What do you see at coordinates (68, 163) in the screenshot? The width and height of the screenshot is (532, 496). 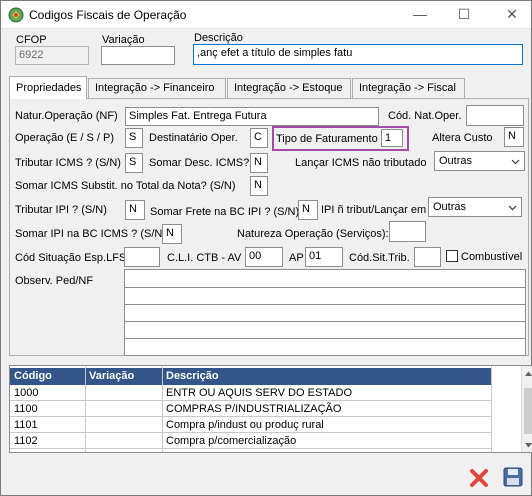 I see `tributar-icms-label: Tributar ICMS ? (S/N)` at bounding box center [68, 163].